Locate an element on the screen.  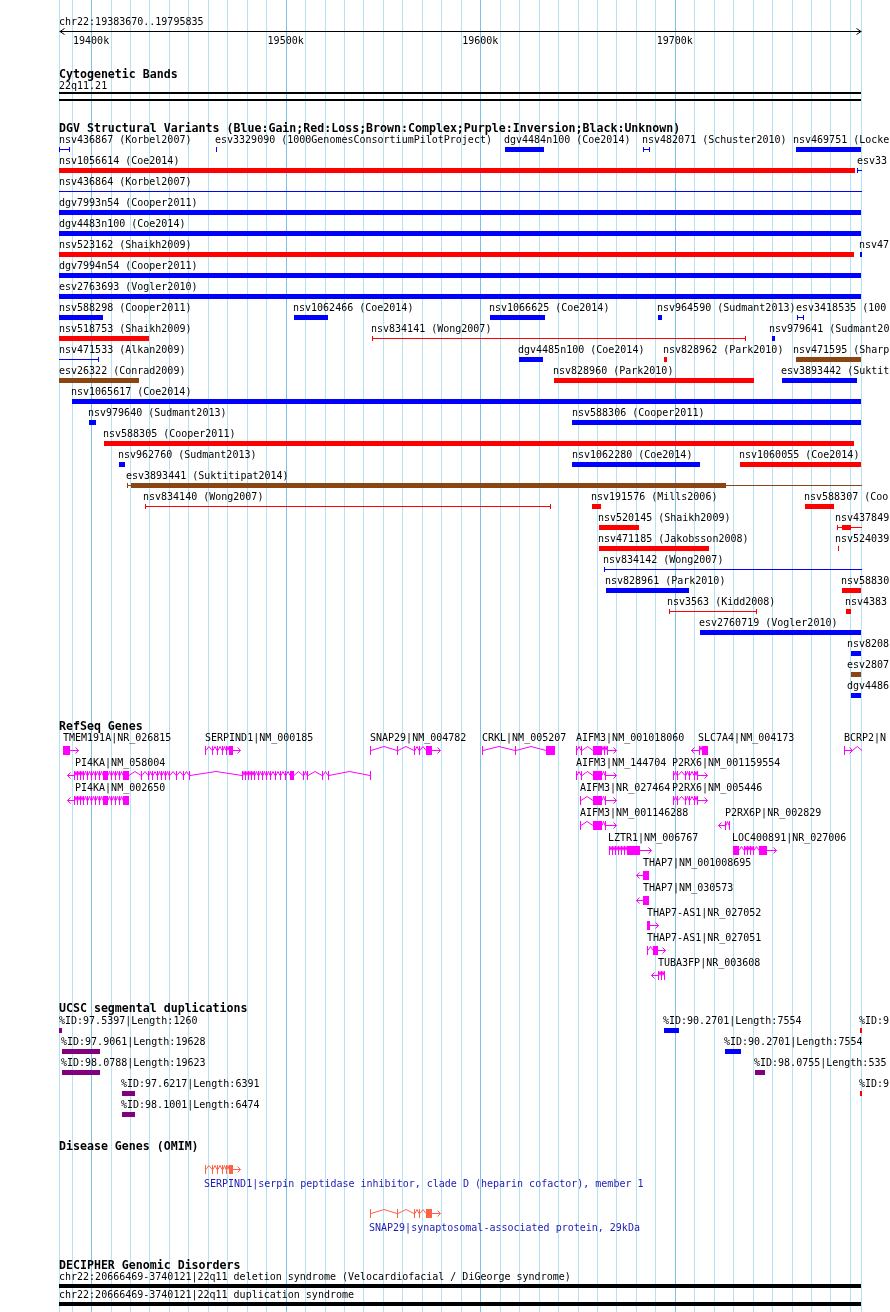
variant-label: nsv191576 (Mills2006) is located at coordinates (654, 497).